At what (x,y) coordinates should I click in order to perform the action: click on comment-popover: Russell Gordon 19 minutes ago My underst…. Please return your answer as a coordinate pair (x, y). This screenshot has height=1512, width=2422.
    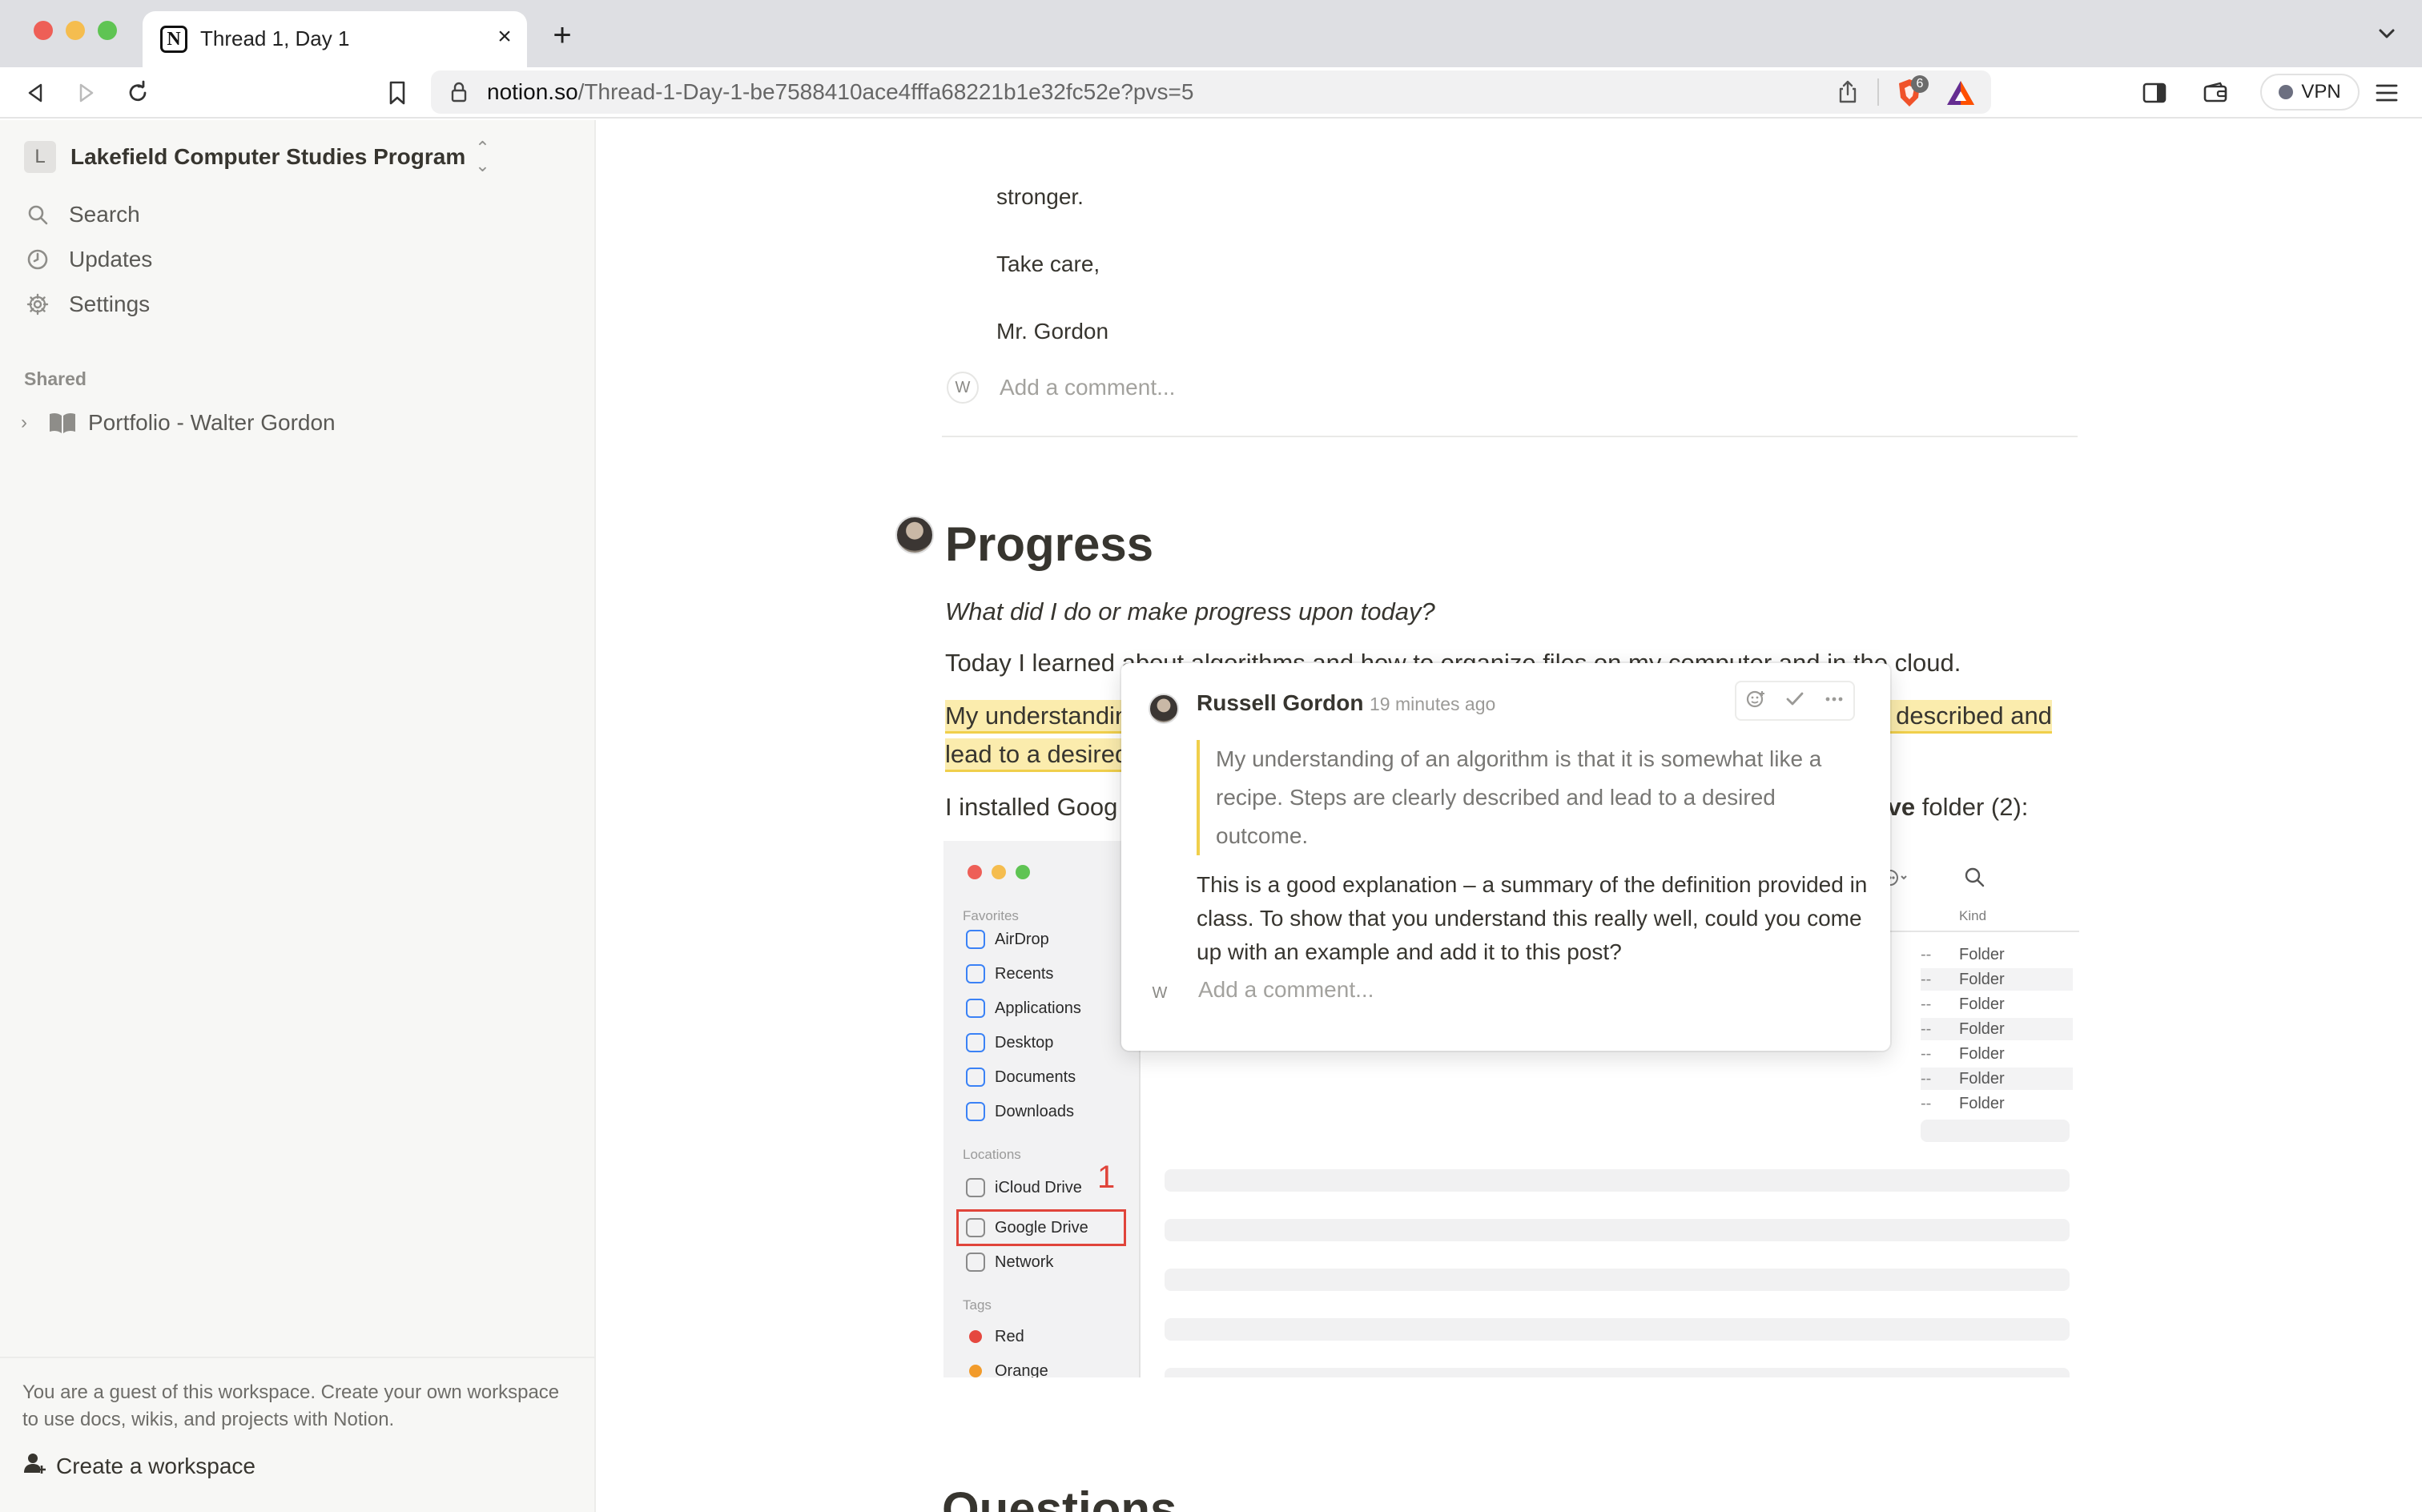
    Looking at the image, I should click on (1505, 857).